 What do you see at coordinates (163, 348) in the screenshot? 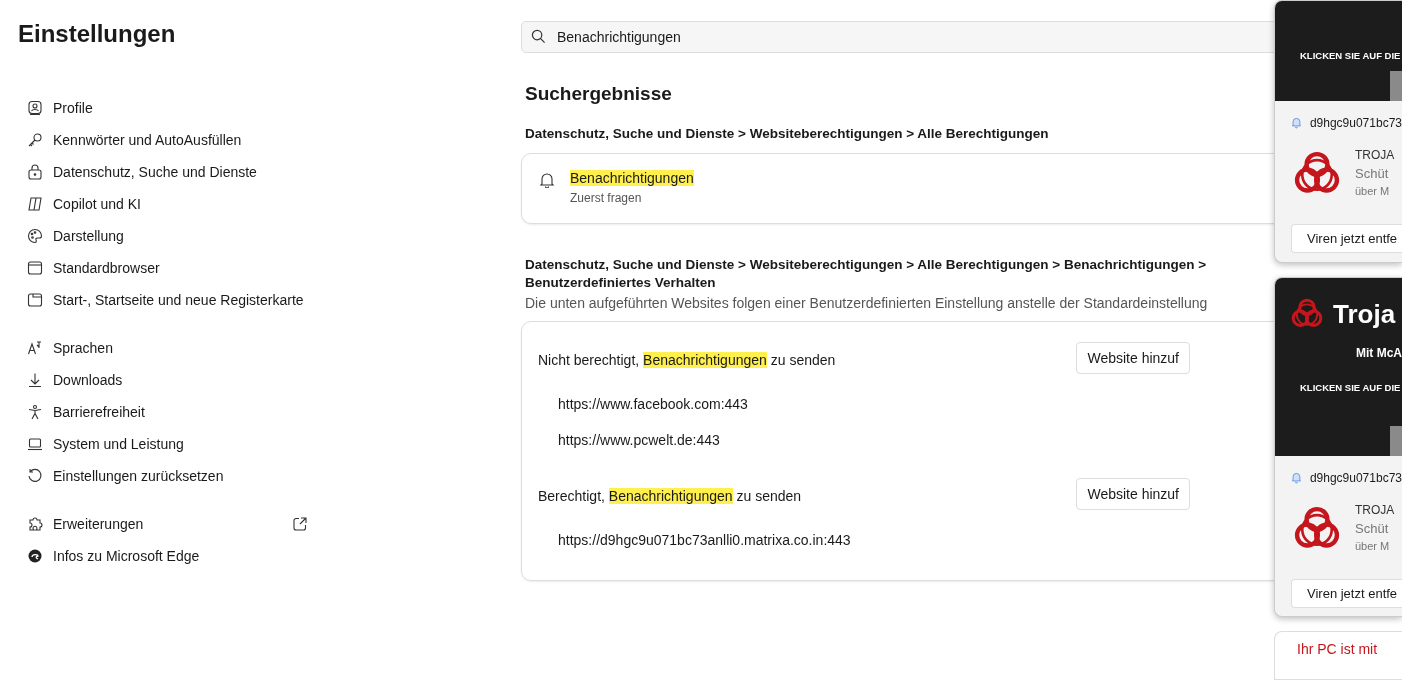
I see `sidebar-item: Sprachen` at bounding box center [163, 348].